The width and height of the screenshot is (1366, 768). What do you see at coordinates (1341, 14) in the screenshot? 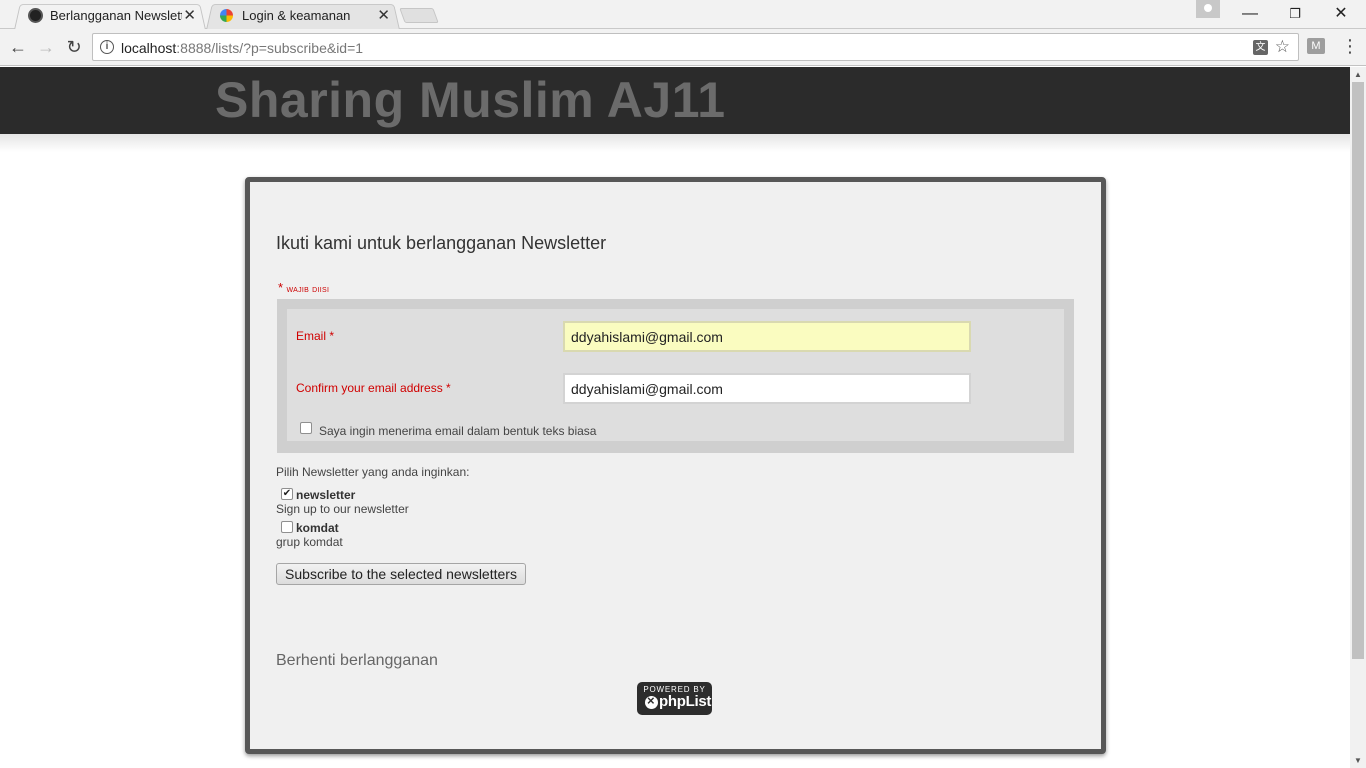
I see `close-window-icon: ✕` at bounding box center [1341, 14].